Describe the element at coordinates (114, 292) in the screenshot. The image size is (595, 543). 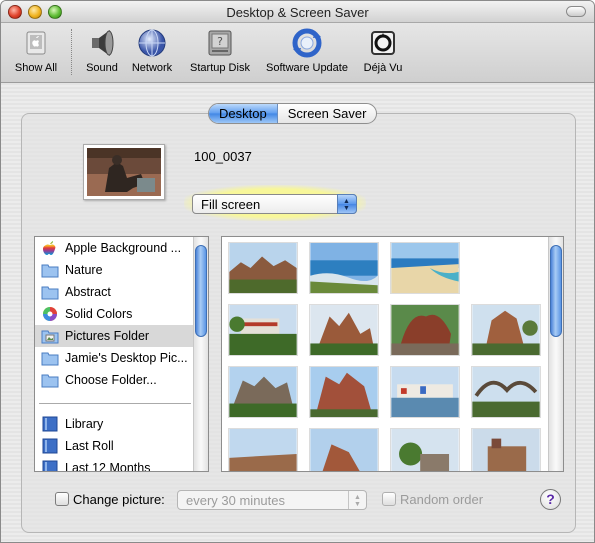
I see `source-item-abstract: Abstract` at that location.